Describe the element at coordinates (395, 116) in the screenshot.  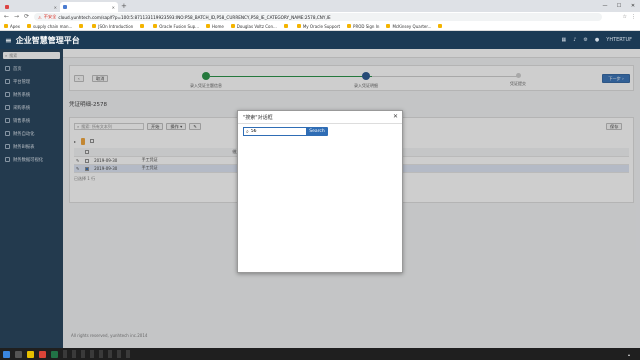
I see `close-icon: ✕` at that location.